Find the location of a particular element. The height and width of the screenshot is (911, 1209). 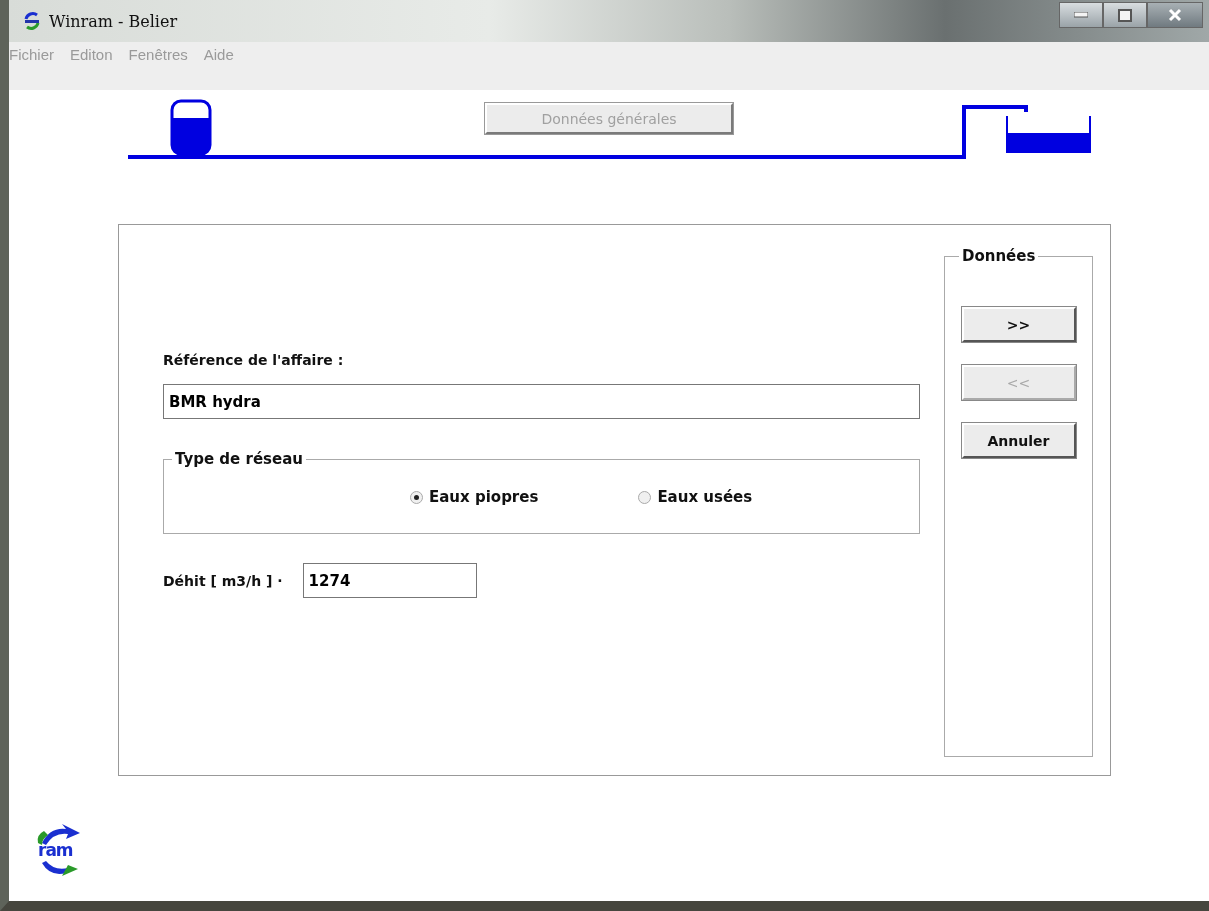

close-icon is located at coordinates (1175, 15).